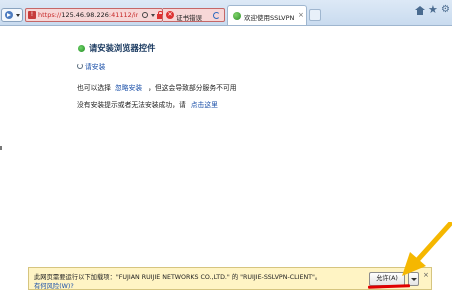 This screenshot has height=290, width=452. What do you see at coordinates (128, 88) in the screenshot?
I see `ignore-install-link: 忽略安装` at bounding box center [128, 88].